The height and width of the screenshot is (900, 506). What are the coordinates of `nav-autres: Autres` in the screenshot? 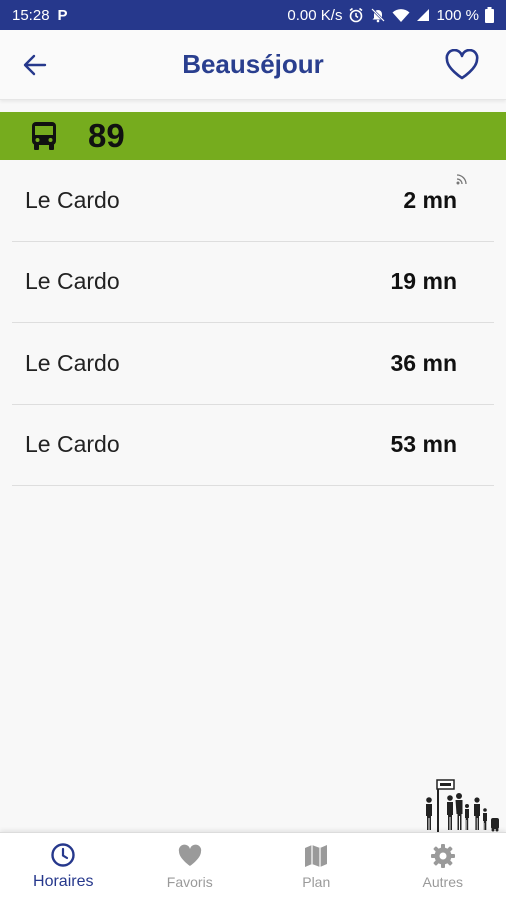 It's located at (443, 866).